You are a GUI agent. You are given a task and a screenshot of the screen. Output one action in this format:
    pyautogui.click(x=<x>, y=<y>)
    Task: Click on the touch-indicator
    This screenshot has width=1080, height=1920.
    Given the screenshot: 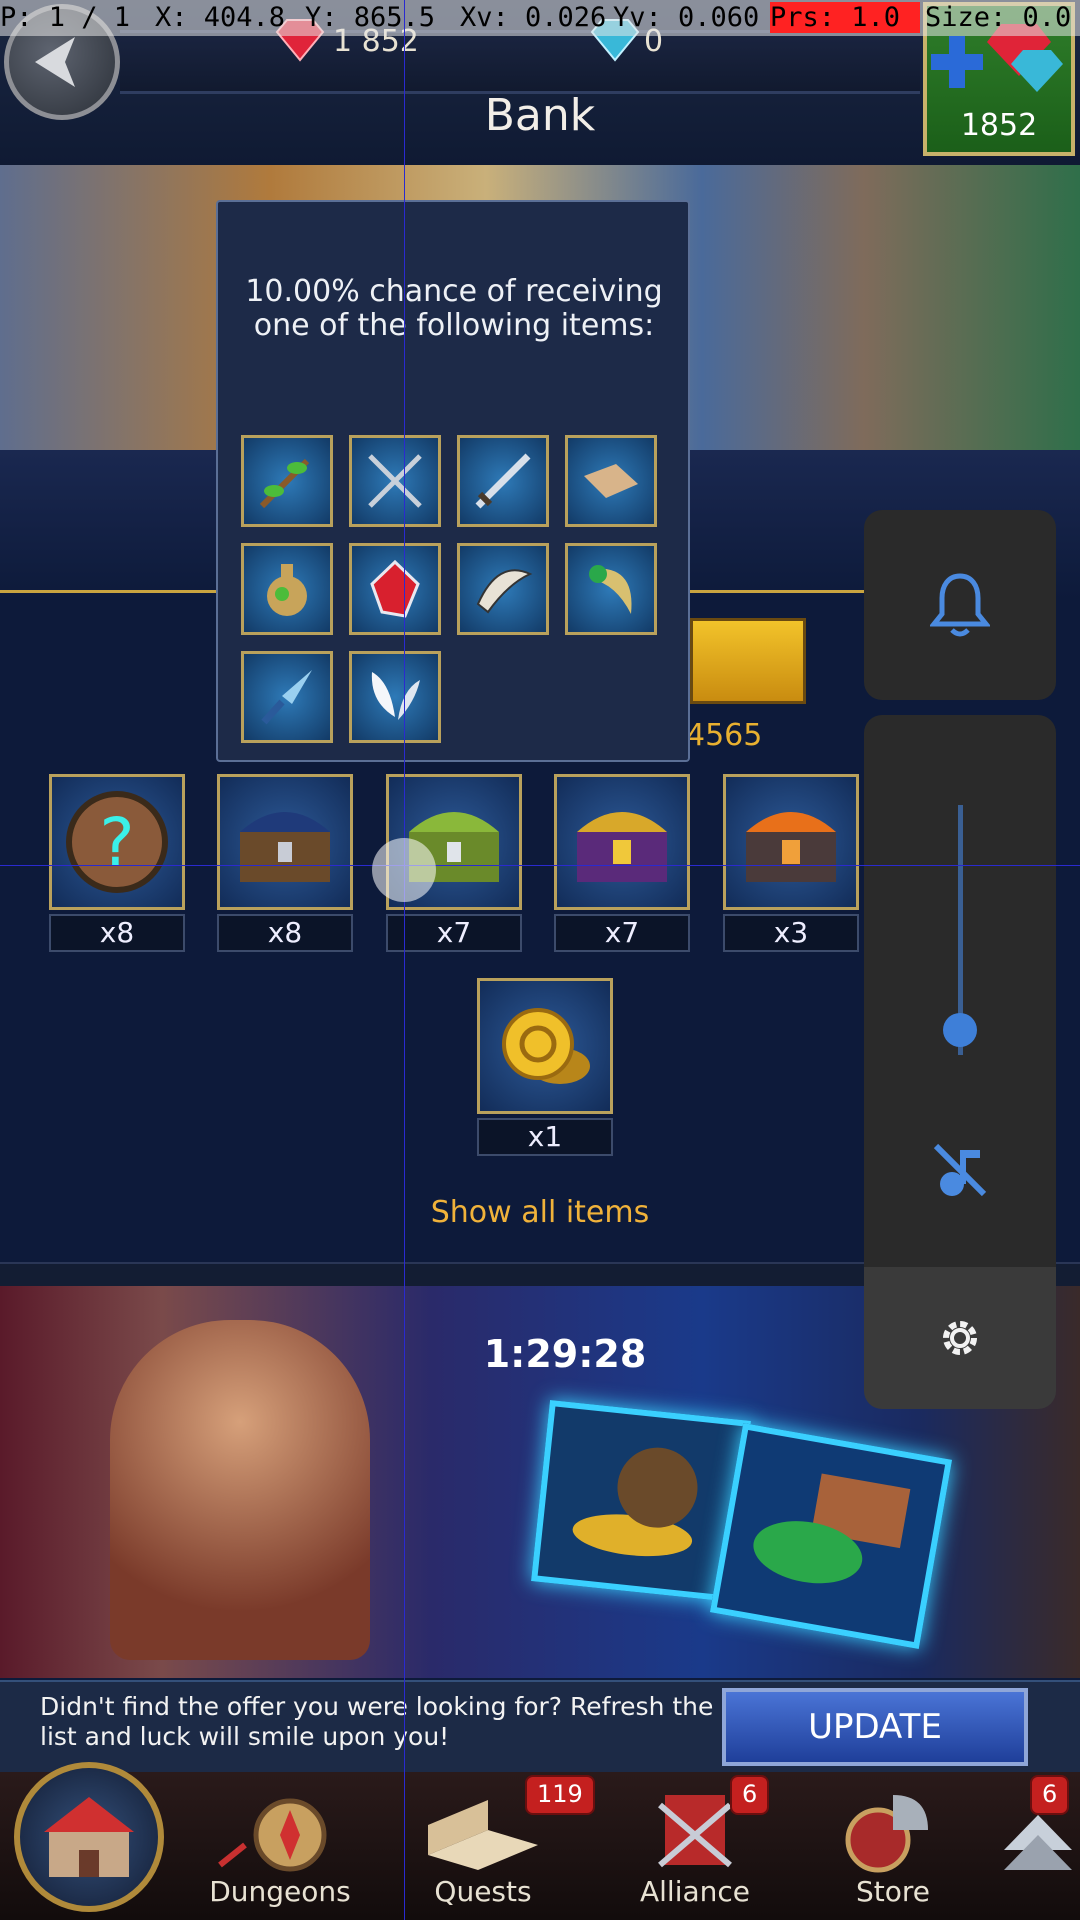 What is the action you would take?
    pyautogui.click(x=404, y=870)
    